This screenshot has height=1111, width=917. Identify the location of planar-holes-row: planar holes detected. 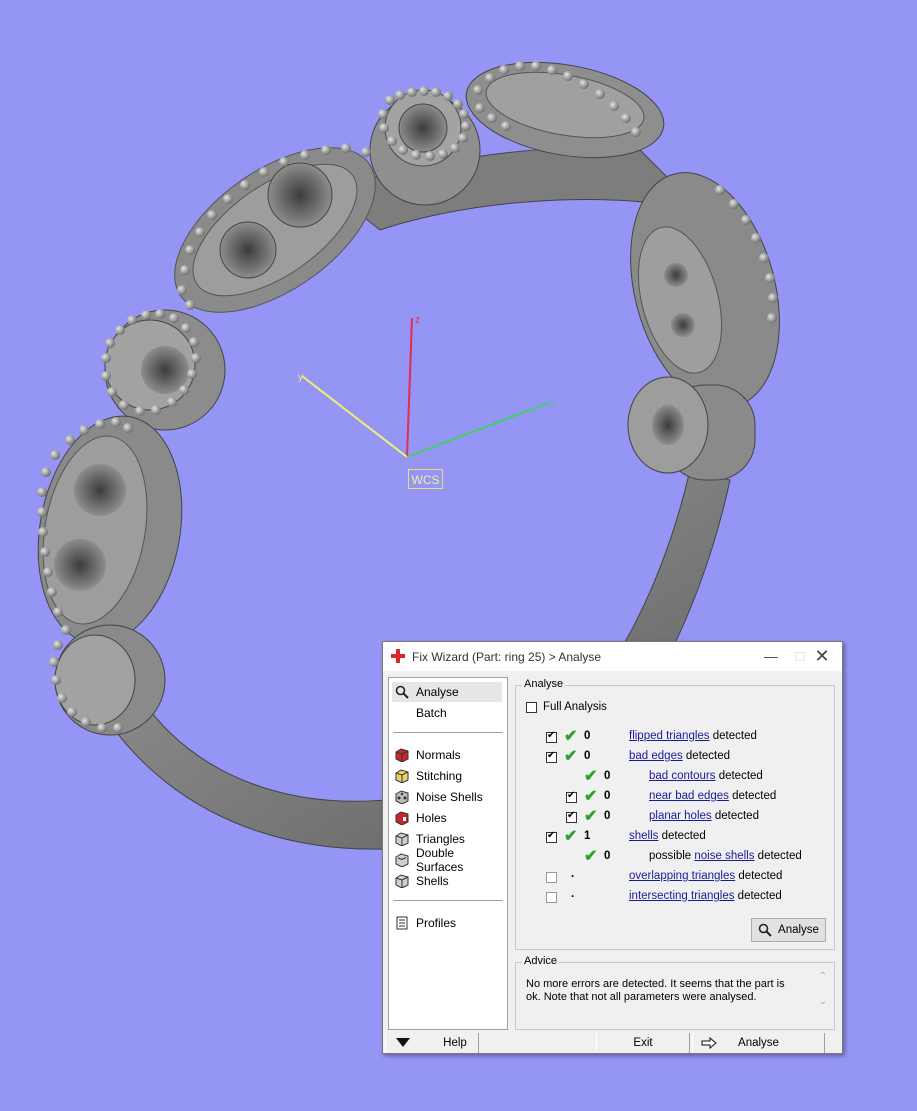
(704, 816).